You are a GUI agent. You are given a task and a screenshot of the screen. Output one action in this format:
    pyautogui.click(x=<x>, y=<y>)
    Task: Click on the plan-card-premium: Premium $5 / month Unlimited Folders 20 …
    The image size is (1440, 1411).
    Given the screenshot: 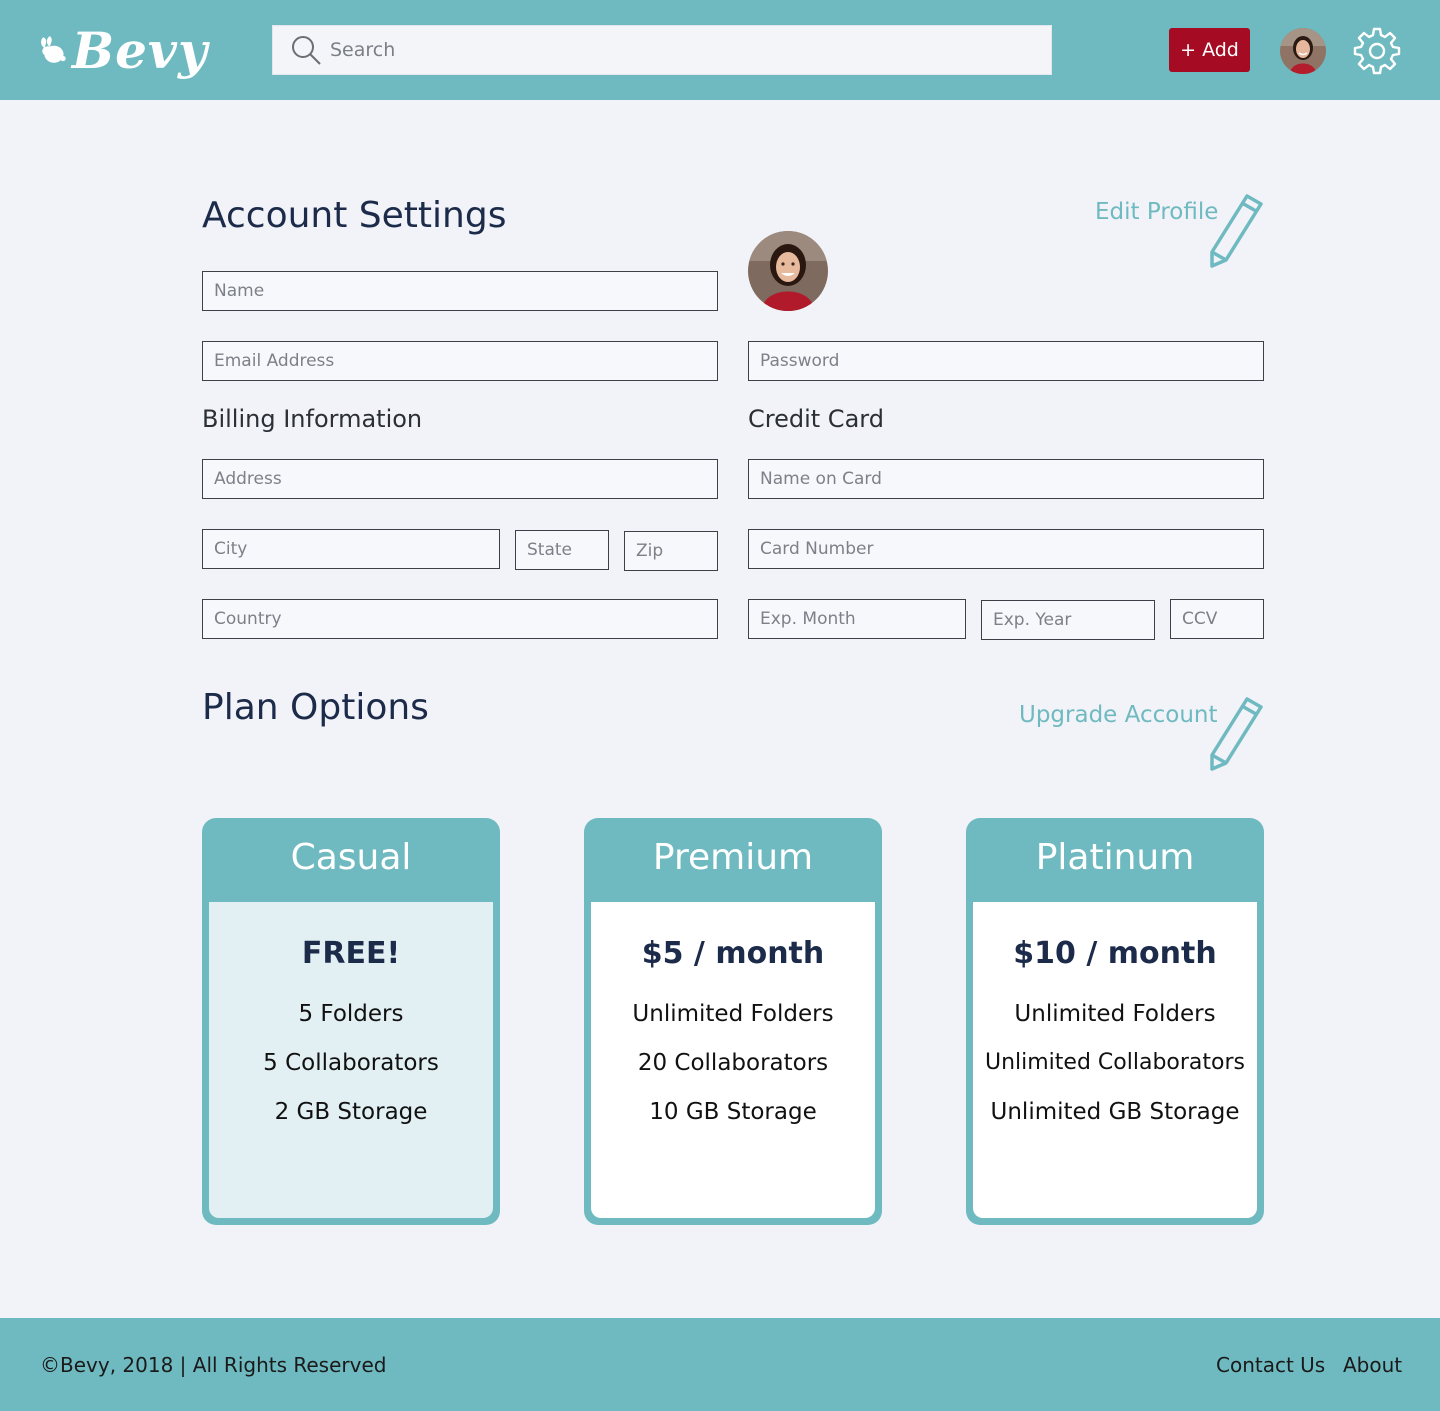 What is the action you would take?
    pyautogui.click(x=733, y=1021)
    